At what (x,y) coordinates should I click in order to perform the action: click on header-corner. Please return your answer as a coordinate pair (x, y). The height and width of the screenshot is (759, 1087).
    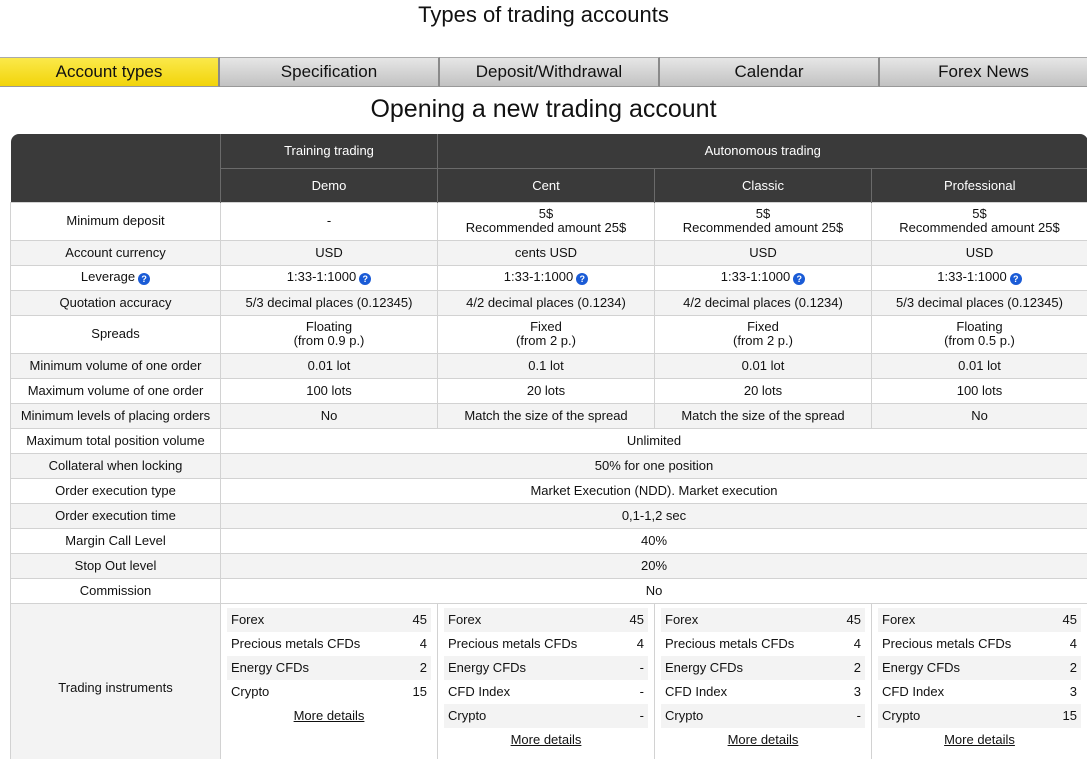
    Looking at the image, I should click on (115, 168).